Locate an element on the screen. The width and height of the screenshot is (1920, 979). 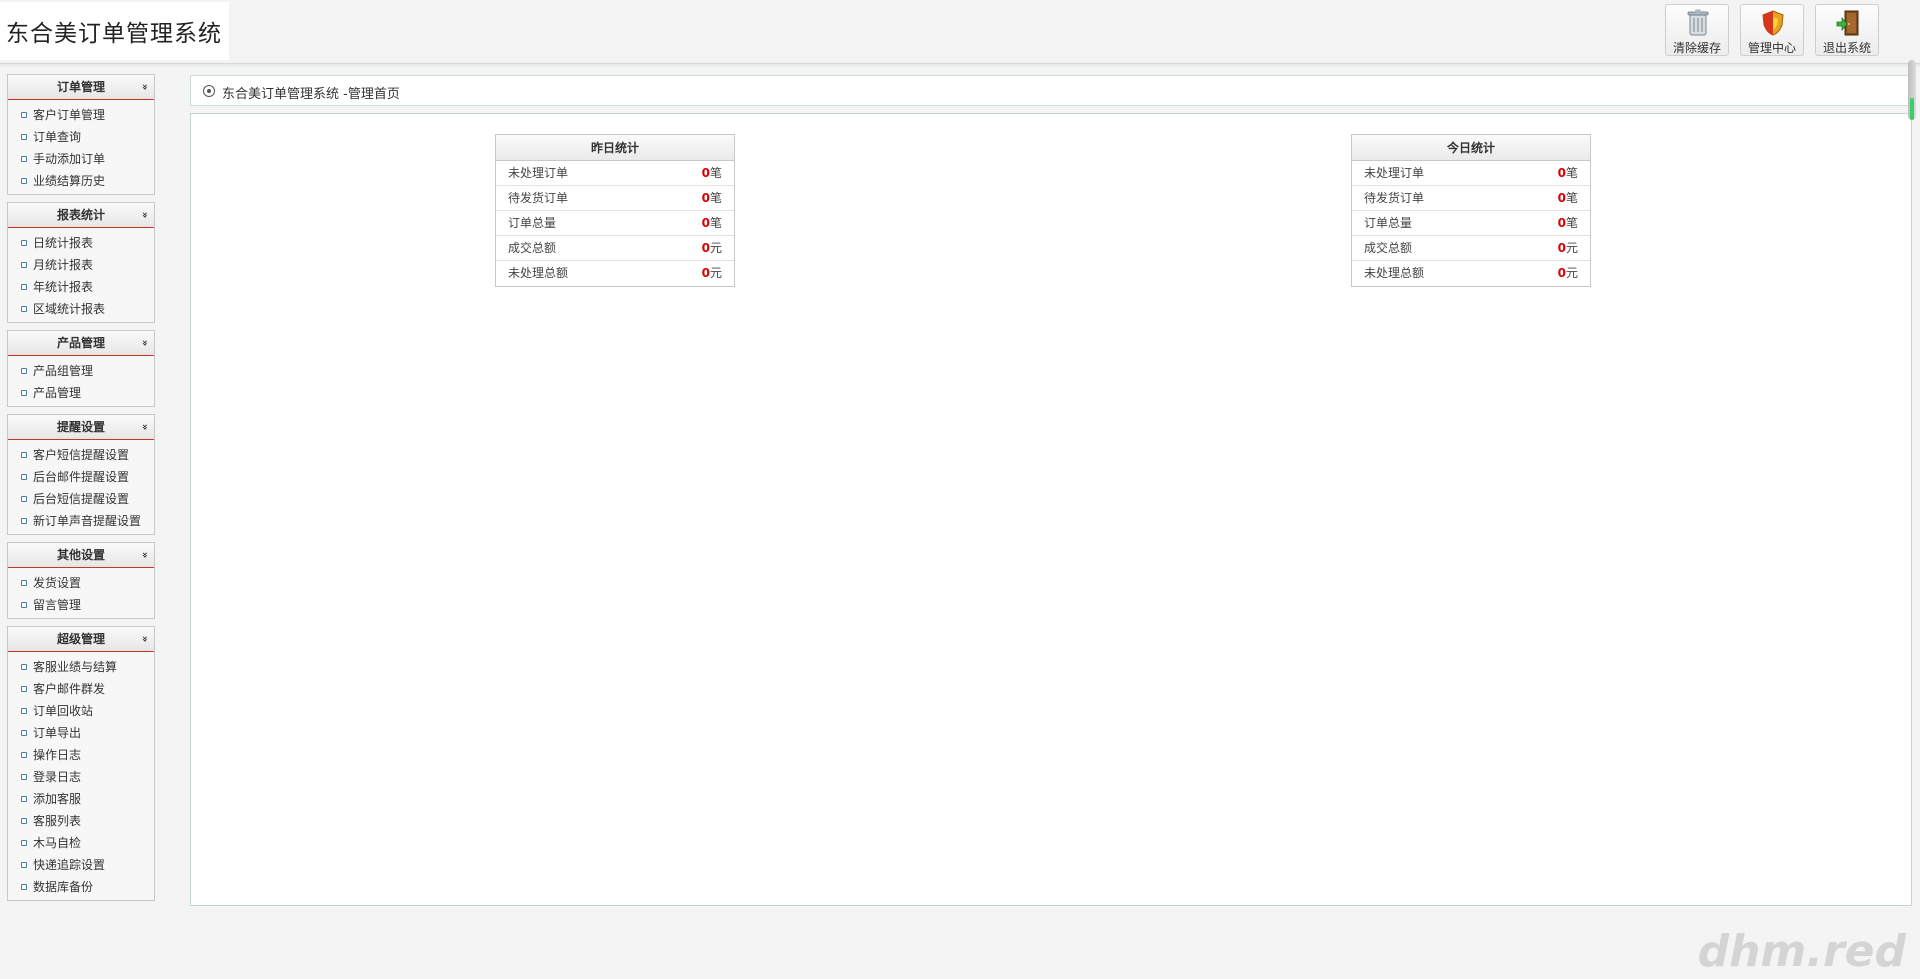
sidebar-menu-item-label: 日统计报表 is located at coordinates (63, 243).